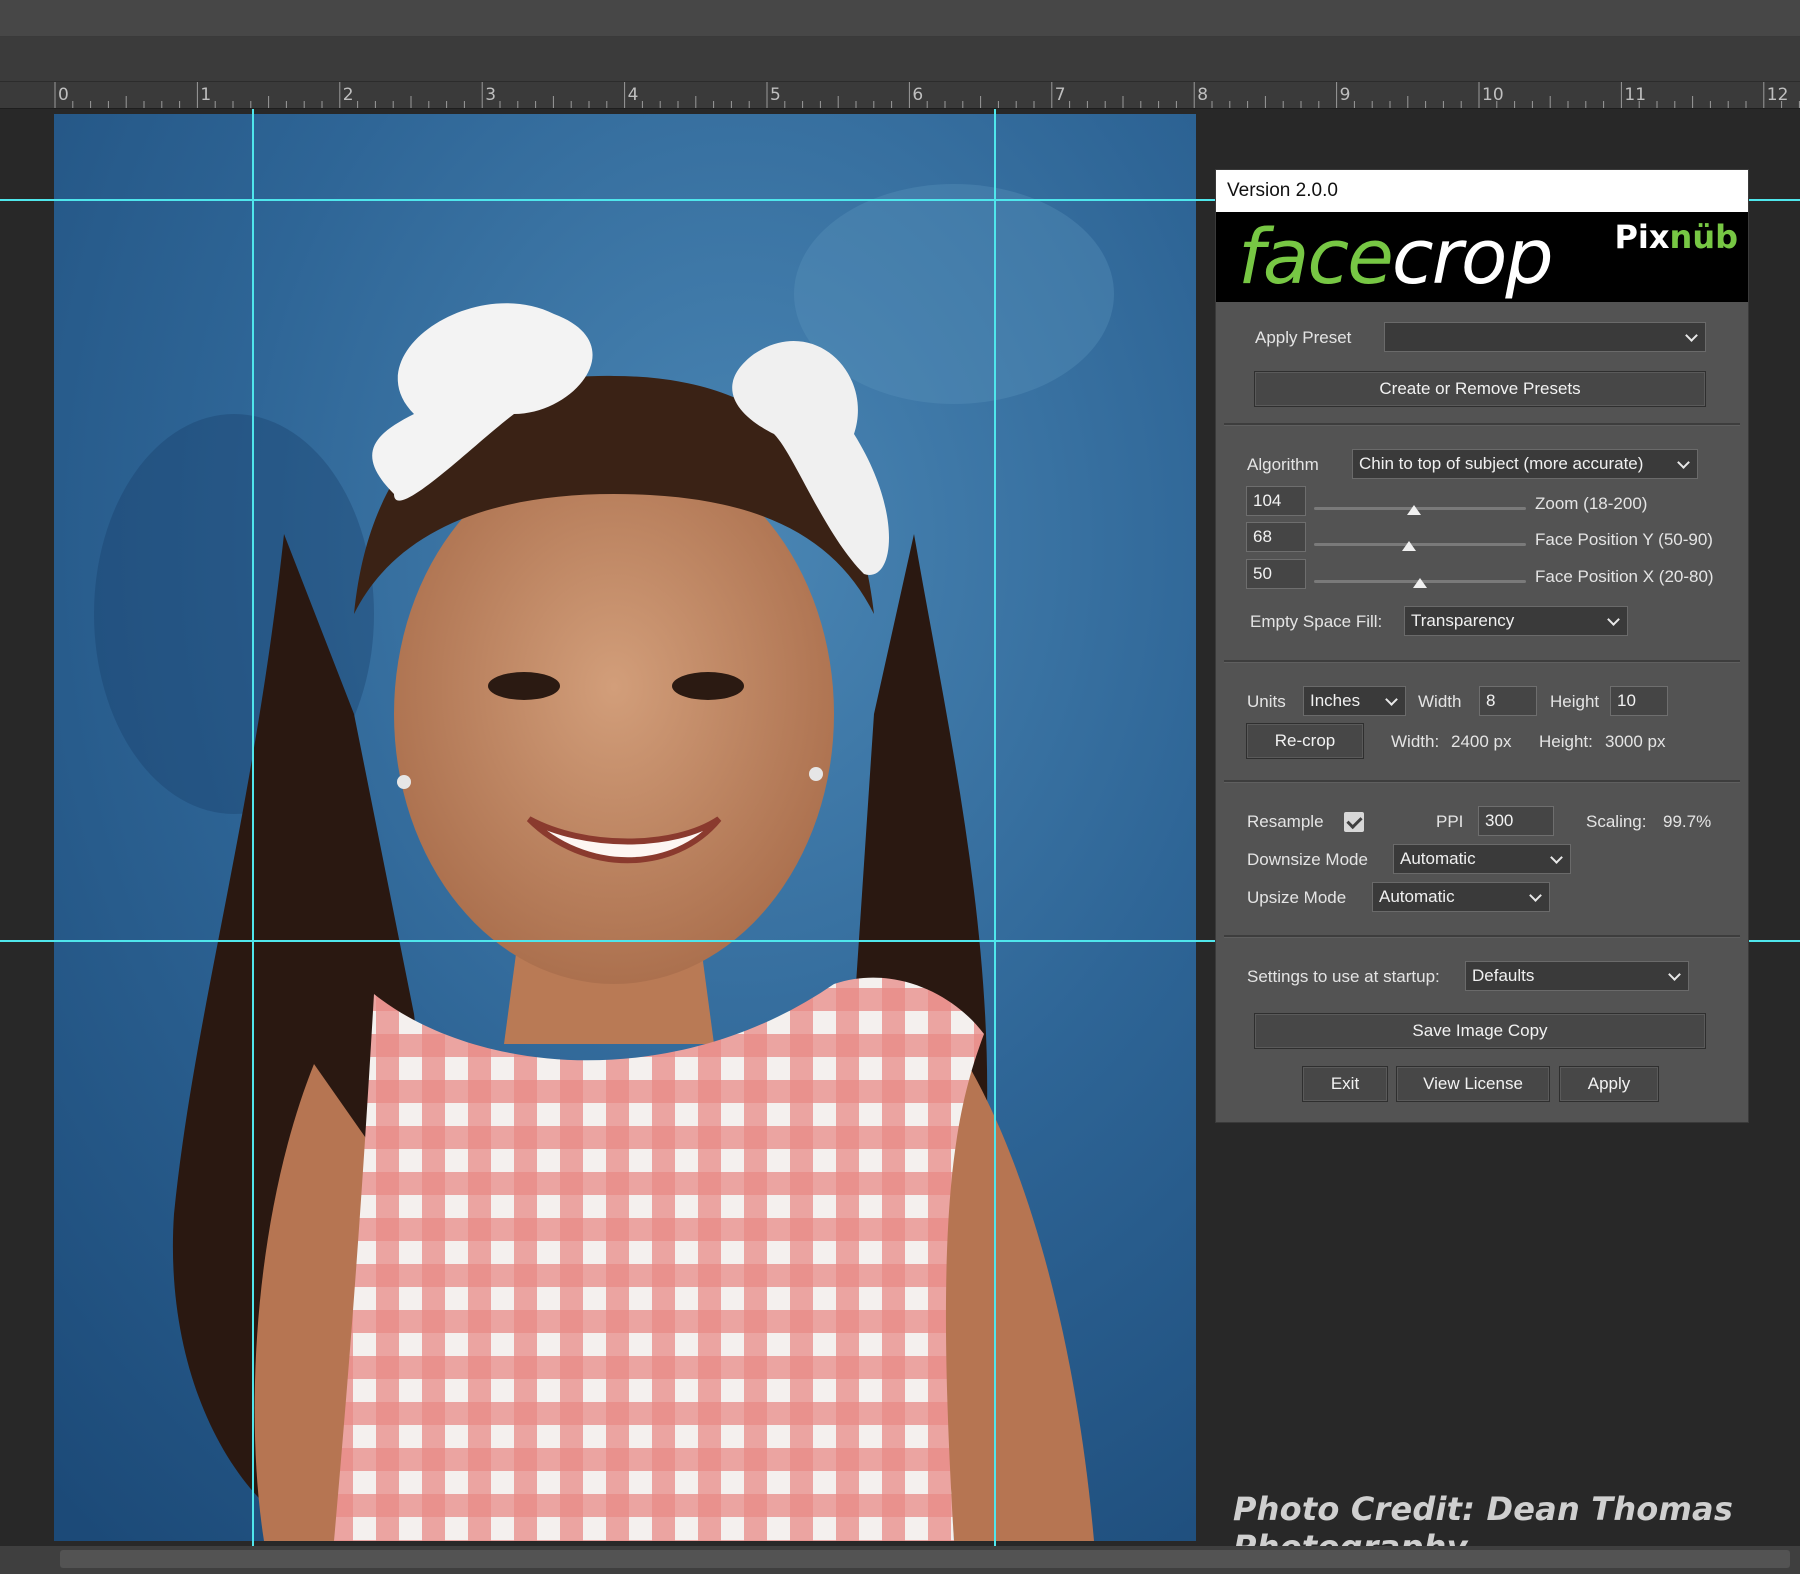 The height and width of the screenshot is (1574, 1800). What do you see at coordinates (1266, 701) in the screenshot?
I see `units-label: Units` at bounding box center [1266, 701].